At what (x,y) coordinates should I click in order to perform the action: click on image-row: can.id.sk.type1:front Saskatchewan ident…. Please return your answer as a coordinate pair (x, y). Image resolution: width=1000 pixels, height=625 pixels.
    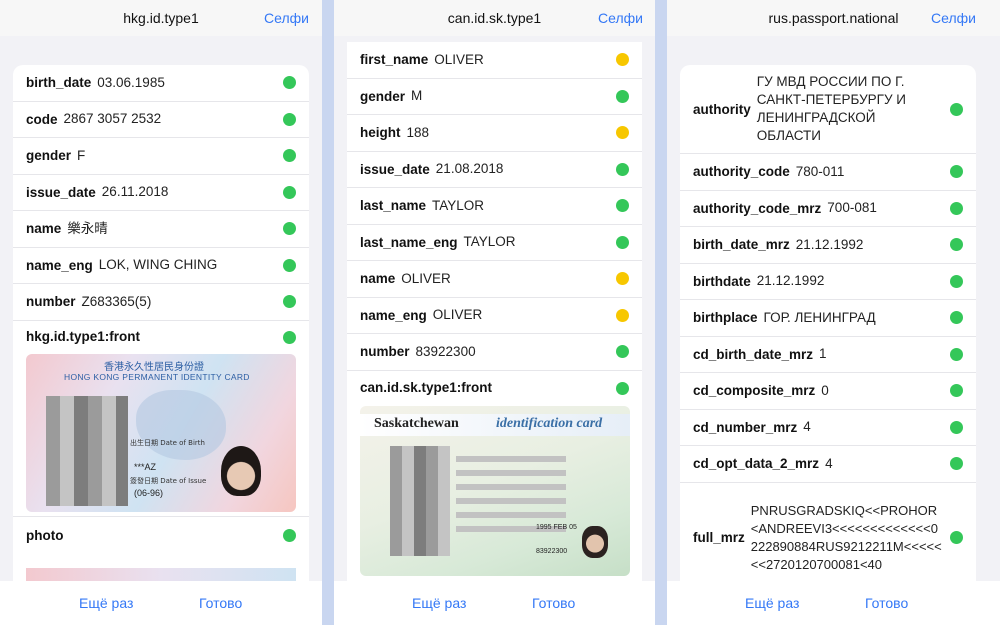
    Looking at the image, I should click on (494, 476).